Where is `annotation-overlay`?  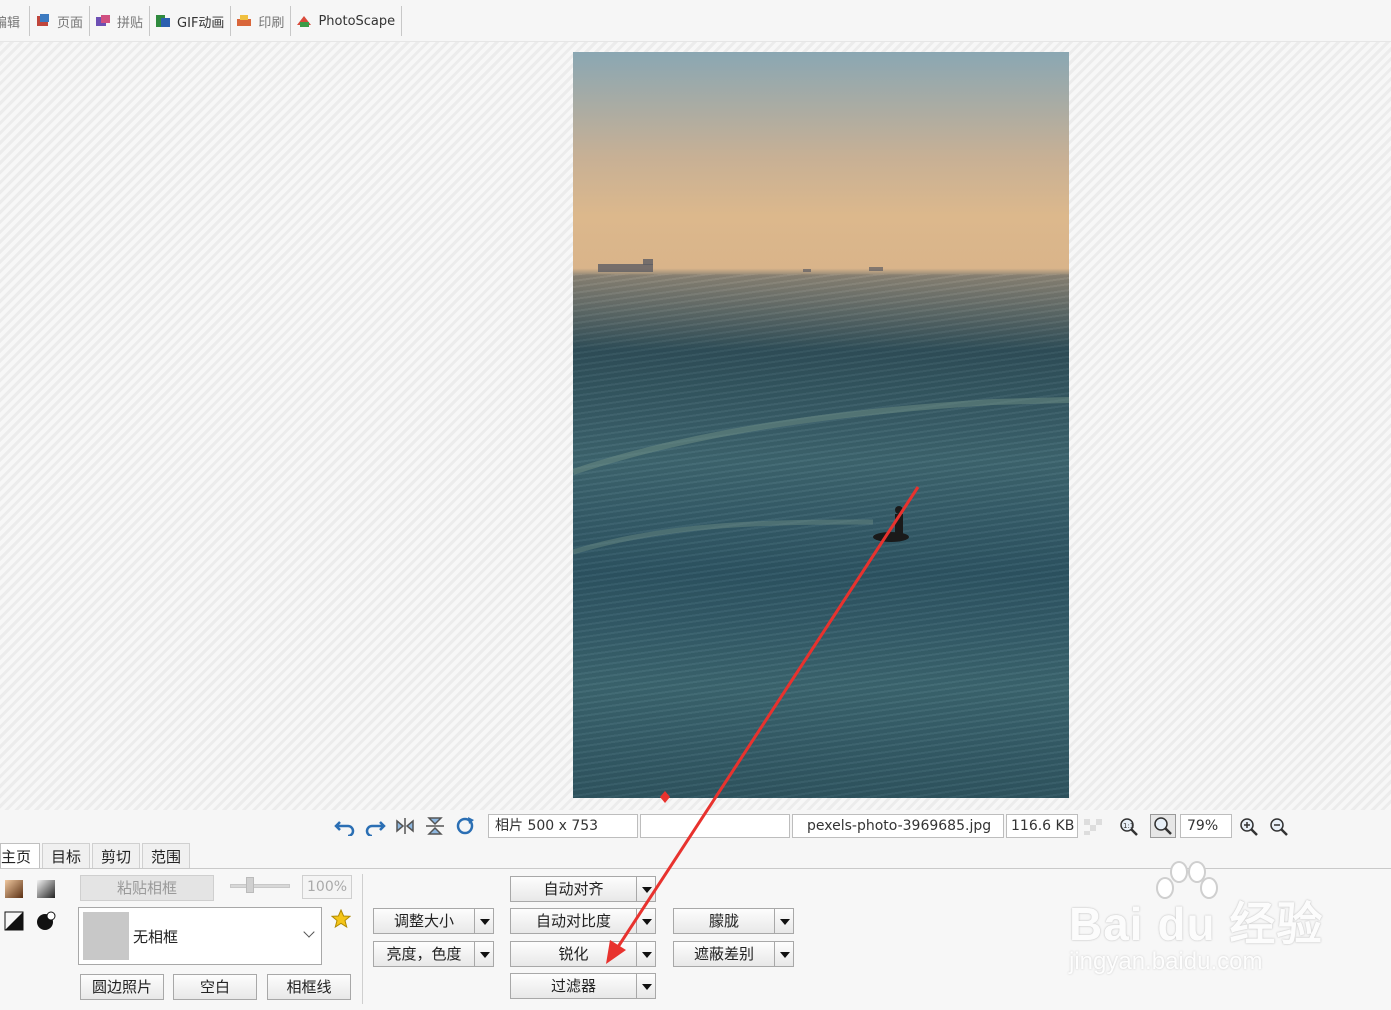
annotation-overlay is located at coordinates (763, 725).